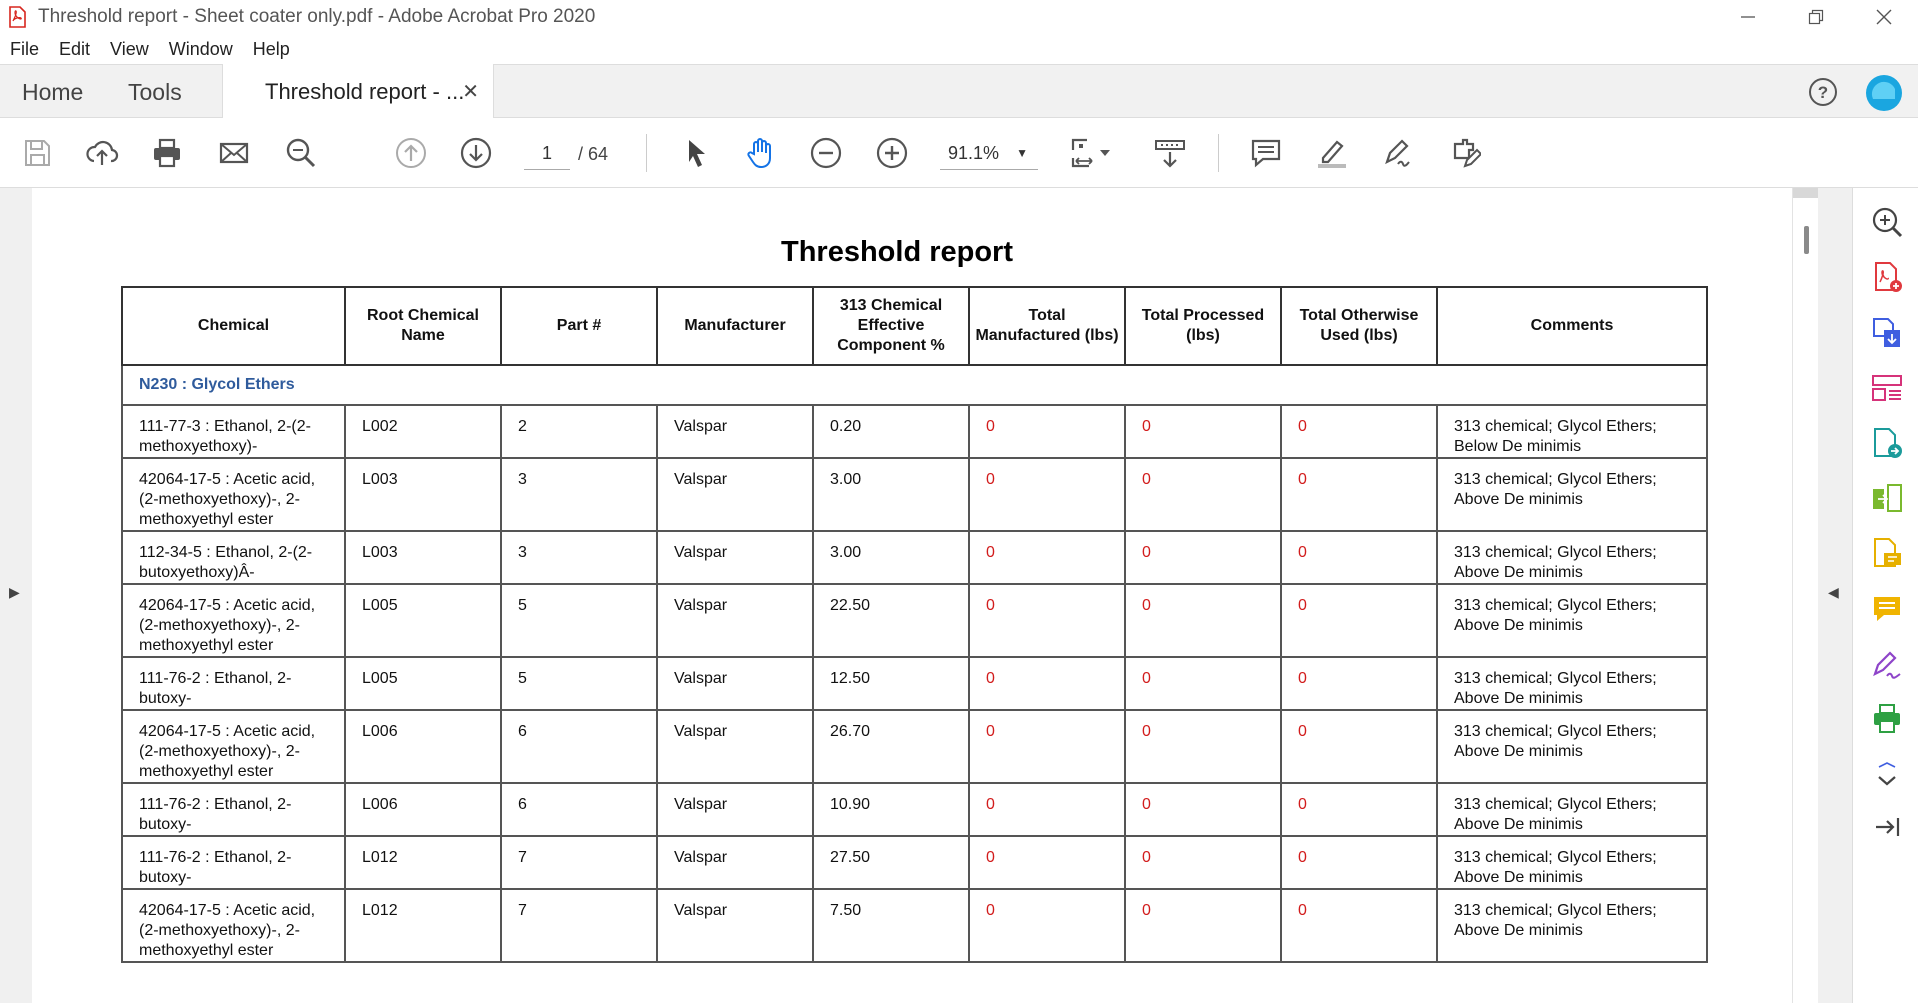  What do you see at coordinates (760, 153) in the screenshot?
I see `hand-icon` at bounding box center [760, 153].